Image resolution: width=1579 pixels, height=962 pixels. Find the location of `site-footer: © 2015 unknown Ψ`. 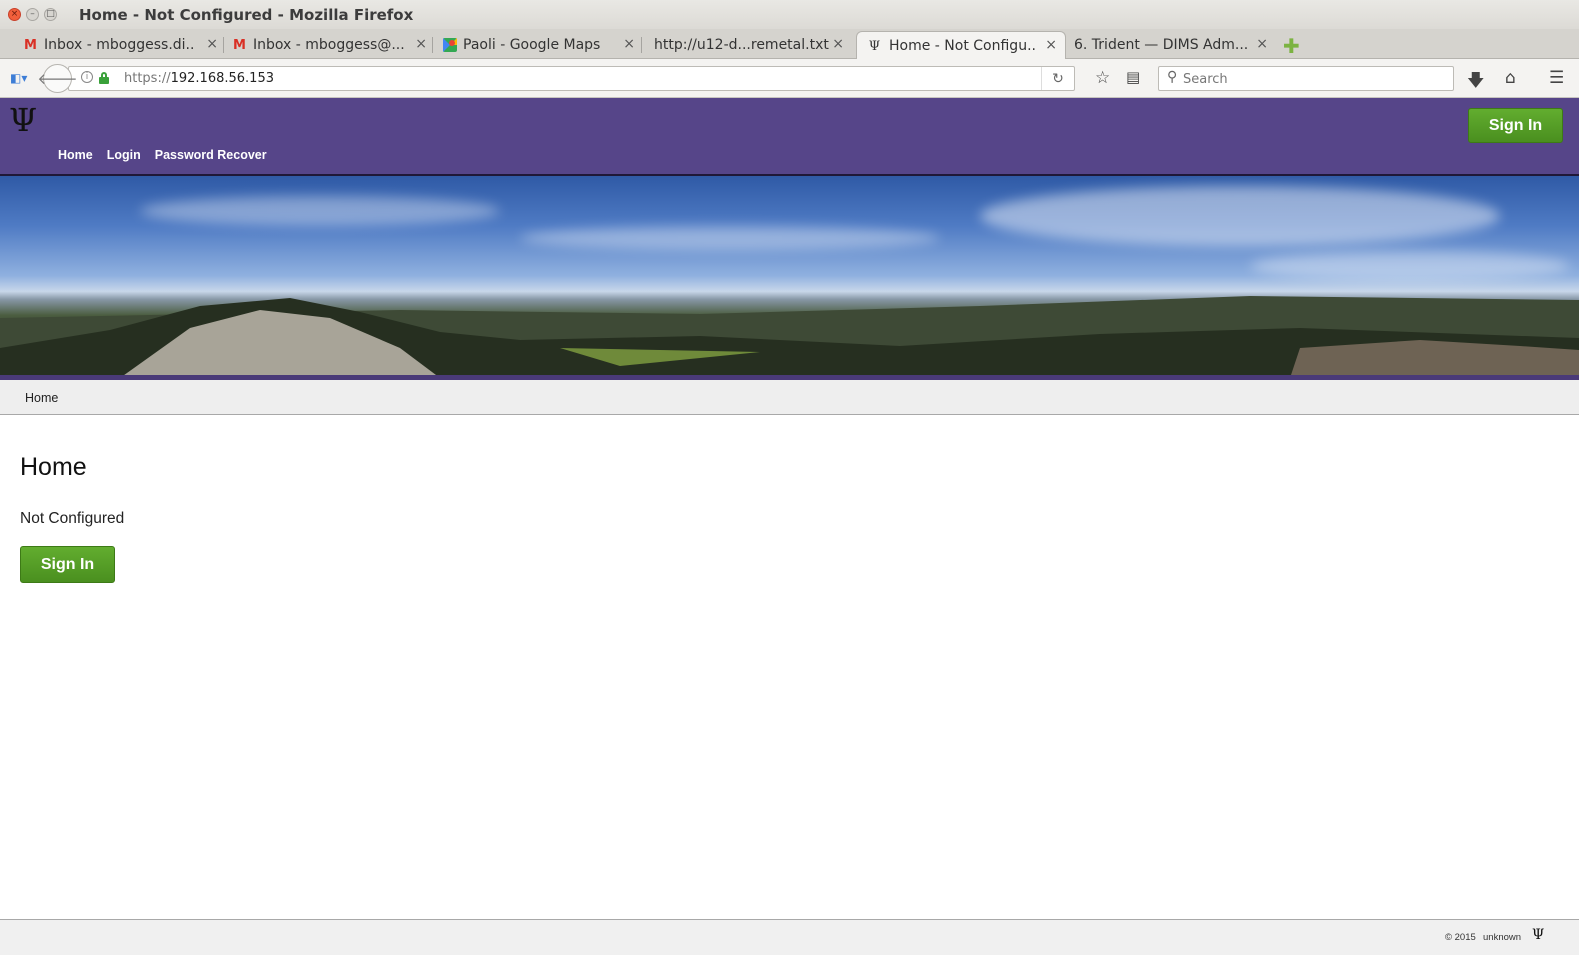

site-footer: © 2015 unknown Ψ is located at coordinates (789, 937).